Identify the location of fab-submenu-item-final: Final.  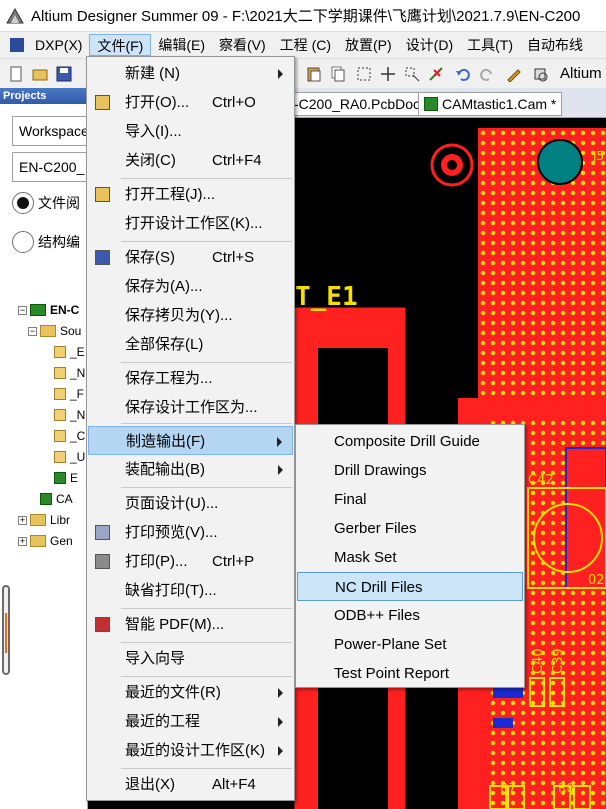
(410, 499).